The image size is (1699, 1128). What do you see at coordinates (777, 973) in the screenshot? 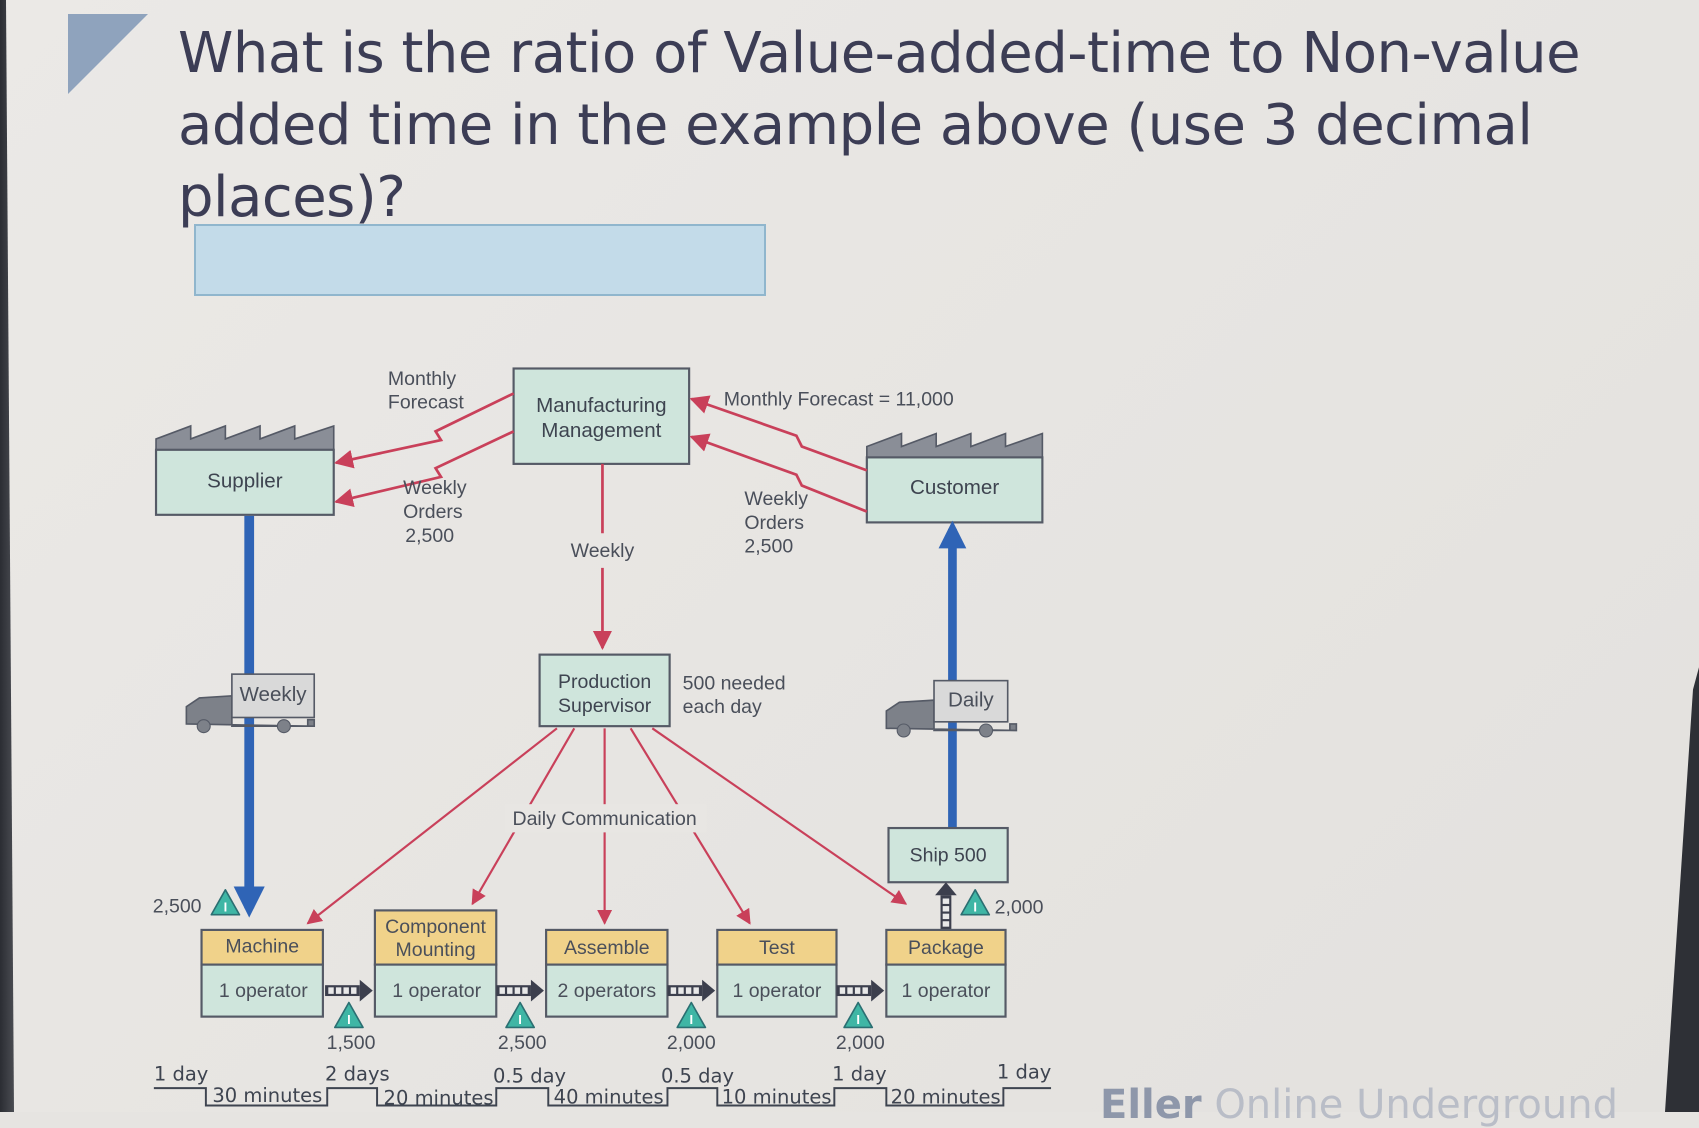
I see `process-test: Test 1 operator` at bounding box center [777, 973].